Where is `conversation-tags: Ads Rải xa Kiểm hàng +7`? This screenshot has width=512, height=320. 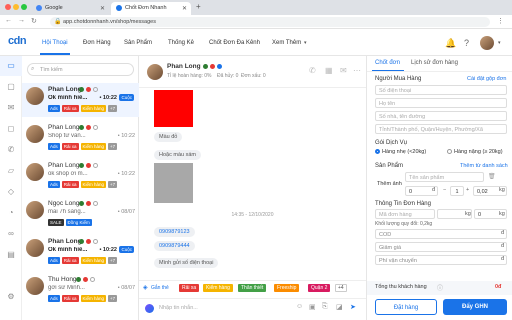 conversation-tags: Ads Rải xa Kiểm hàng +7 is located at coordinates (83, 146).